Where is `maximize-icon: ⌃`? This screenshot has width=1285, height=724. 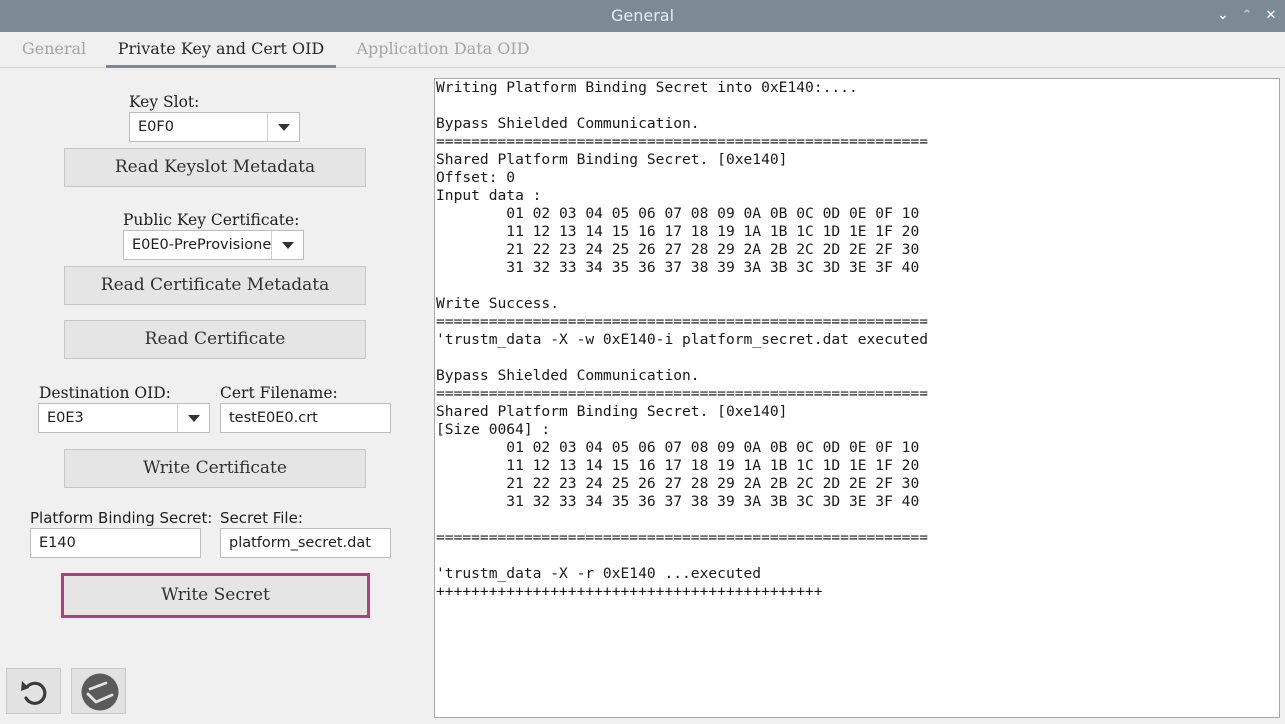 maximize-icon: ⌃ is located at coordinates (1247, 16).